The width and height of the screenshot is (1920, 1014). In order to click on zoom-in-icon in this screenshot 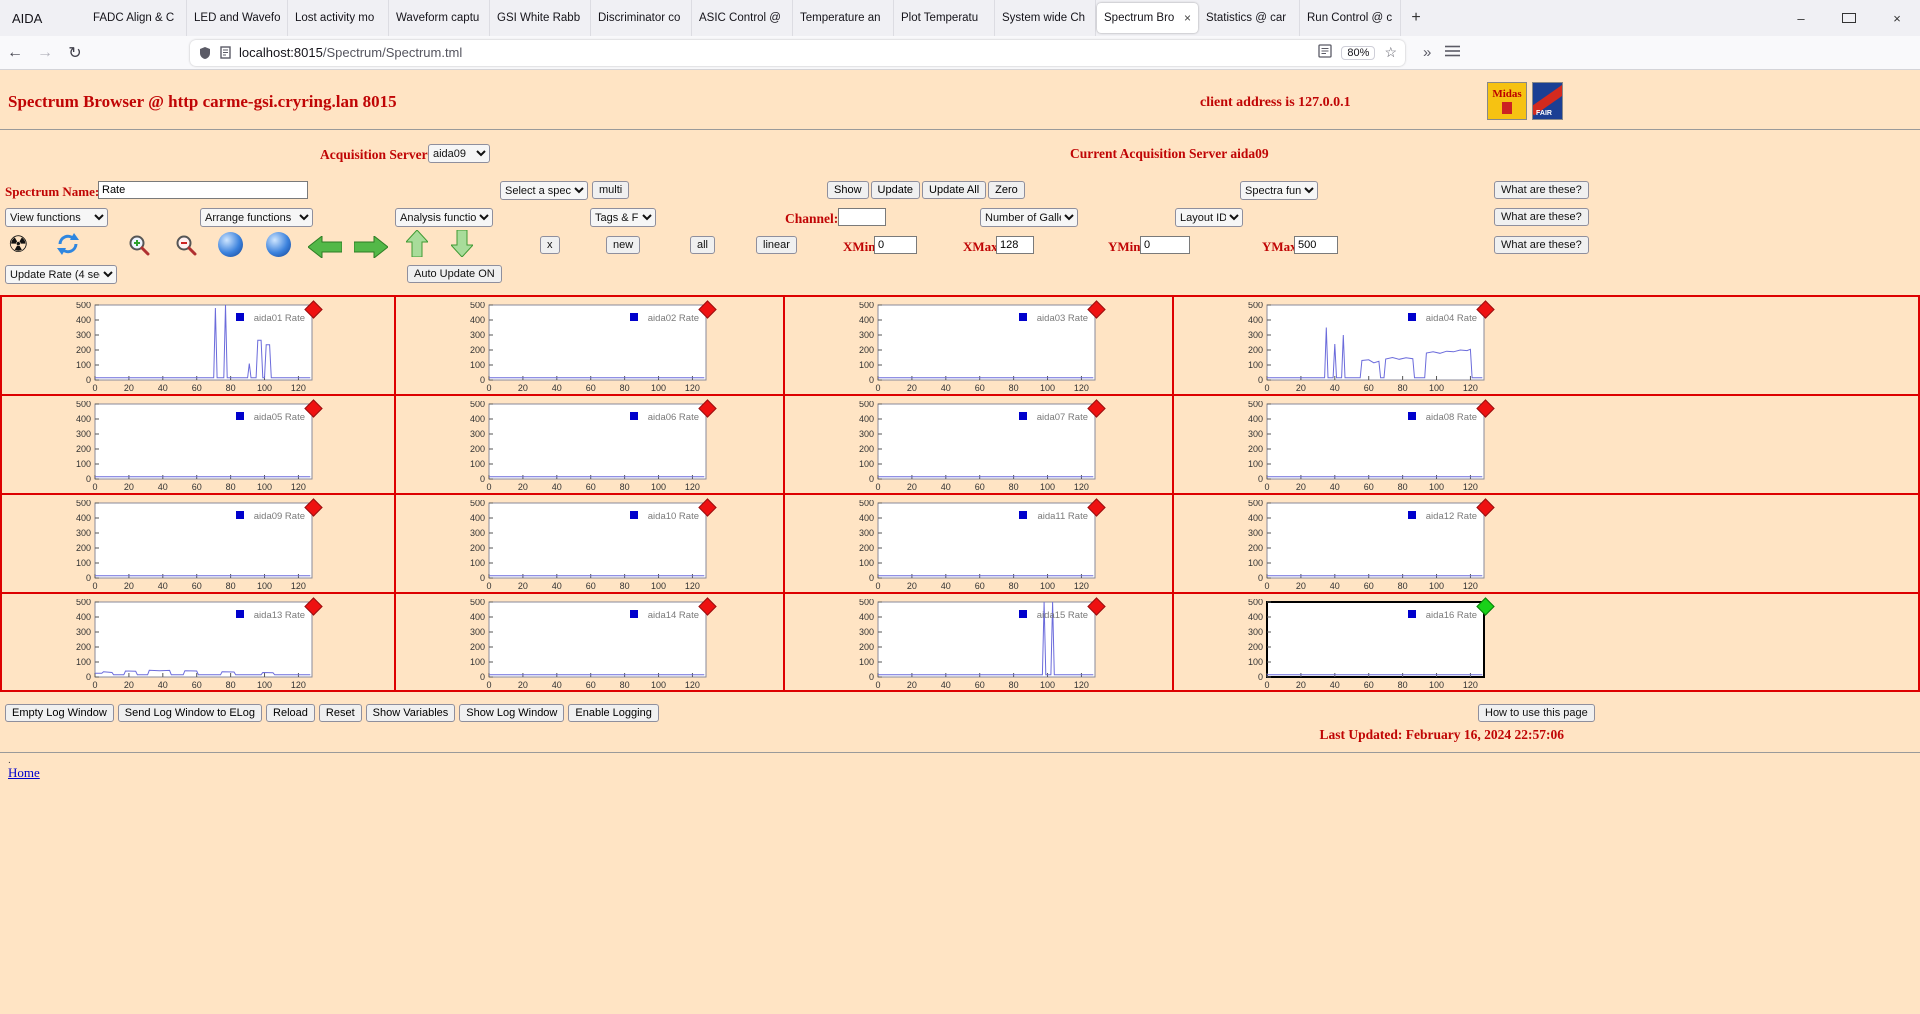, I will do `click(139, 247)`.